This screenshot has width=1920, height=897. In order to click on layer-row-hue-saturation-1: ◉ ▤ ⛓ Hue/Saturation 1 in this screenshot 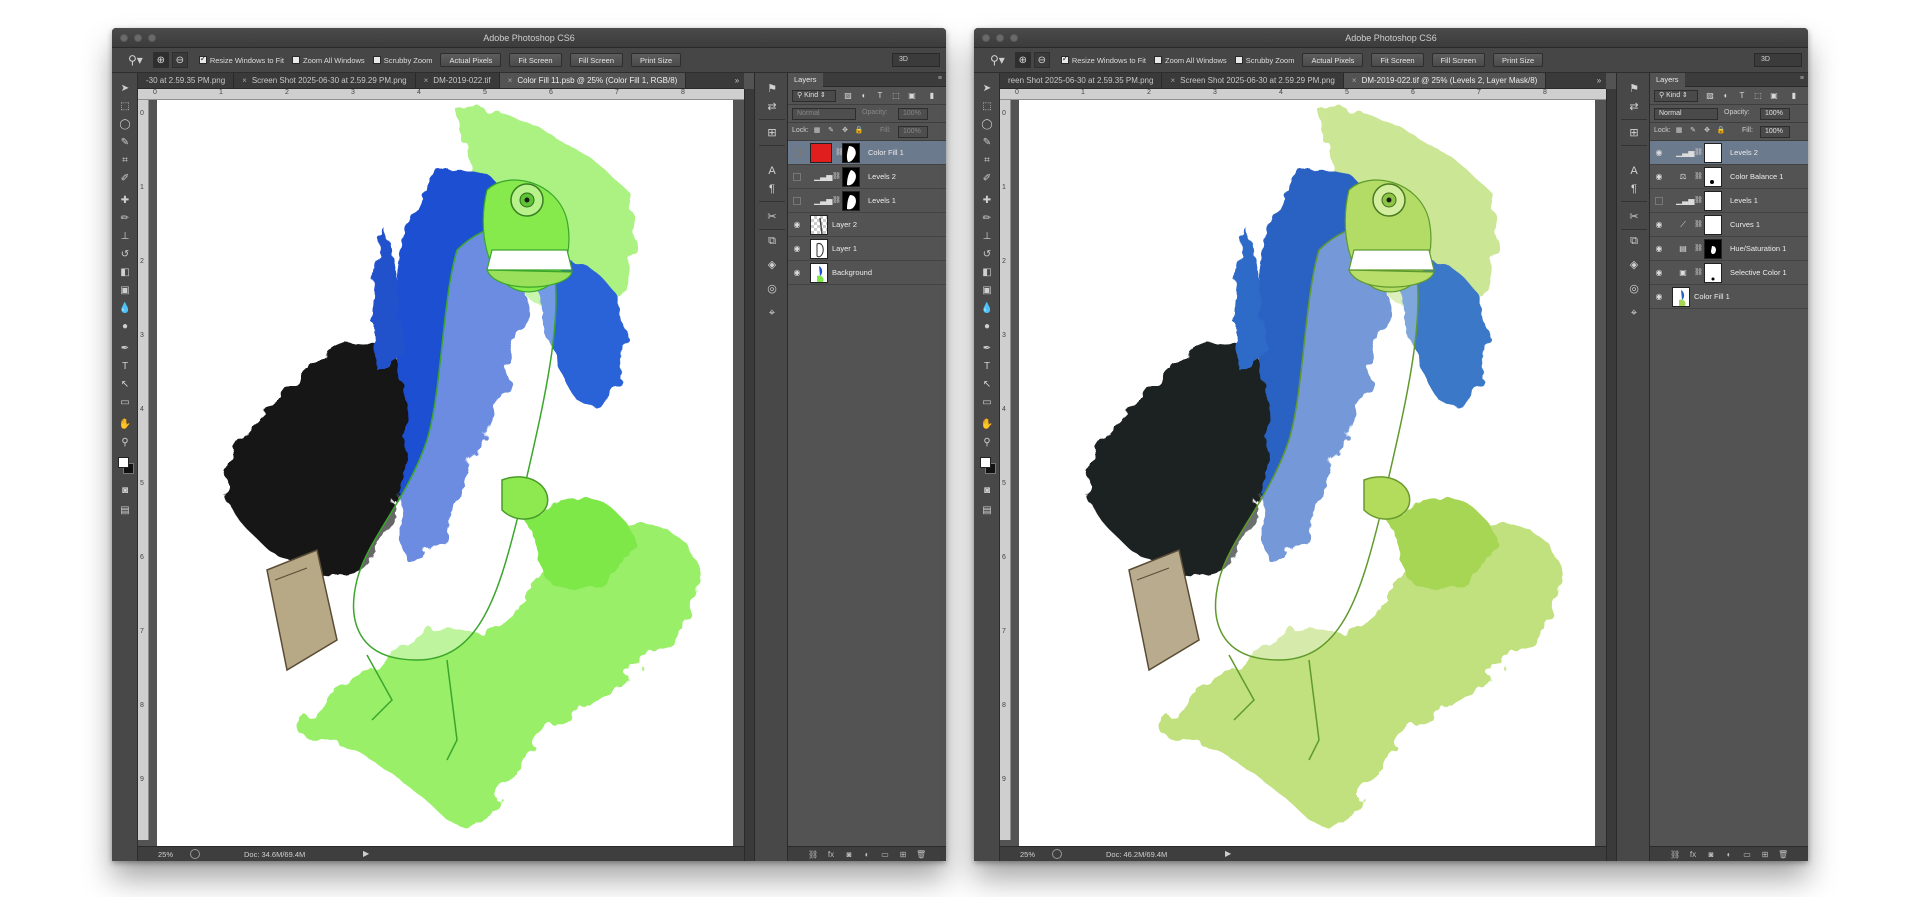, I will do `click(1729, 249)`.